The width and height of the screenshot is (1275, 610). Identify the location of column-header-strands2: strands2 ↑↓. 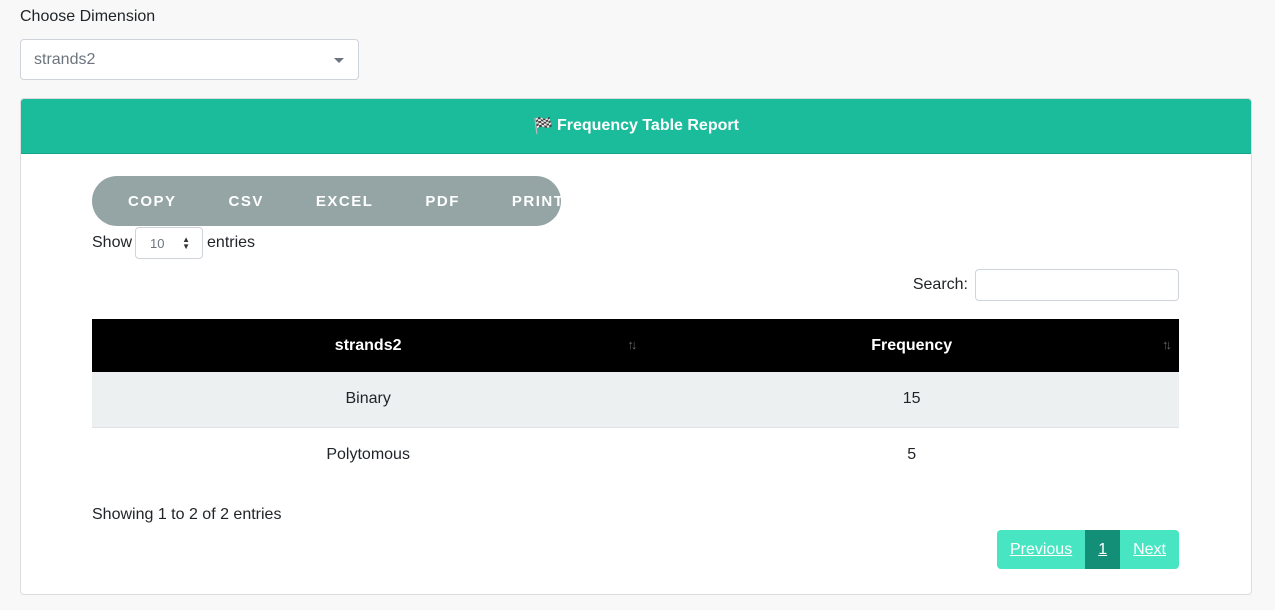
(368, 345).